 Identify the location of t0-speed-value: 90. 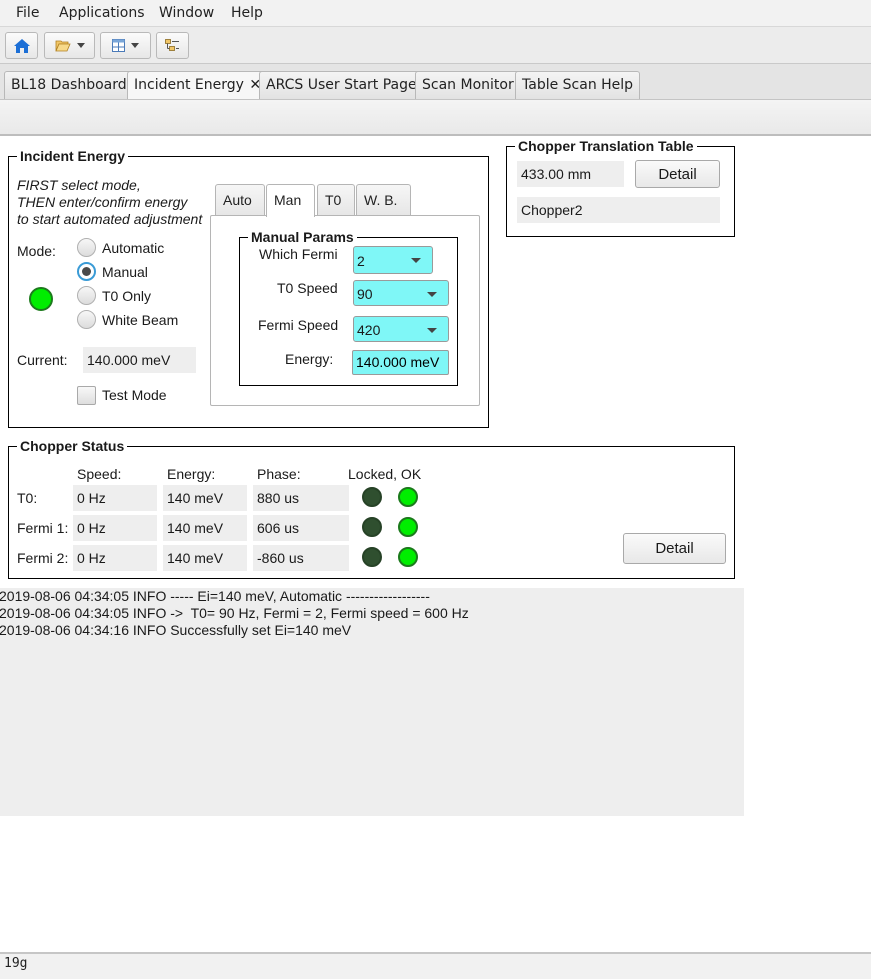
(365, 294).